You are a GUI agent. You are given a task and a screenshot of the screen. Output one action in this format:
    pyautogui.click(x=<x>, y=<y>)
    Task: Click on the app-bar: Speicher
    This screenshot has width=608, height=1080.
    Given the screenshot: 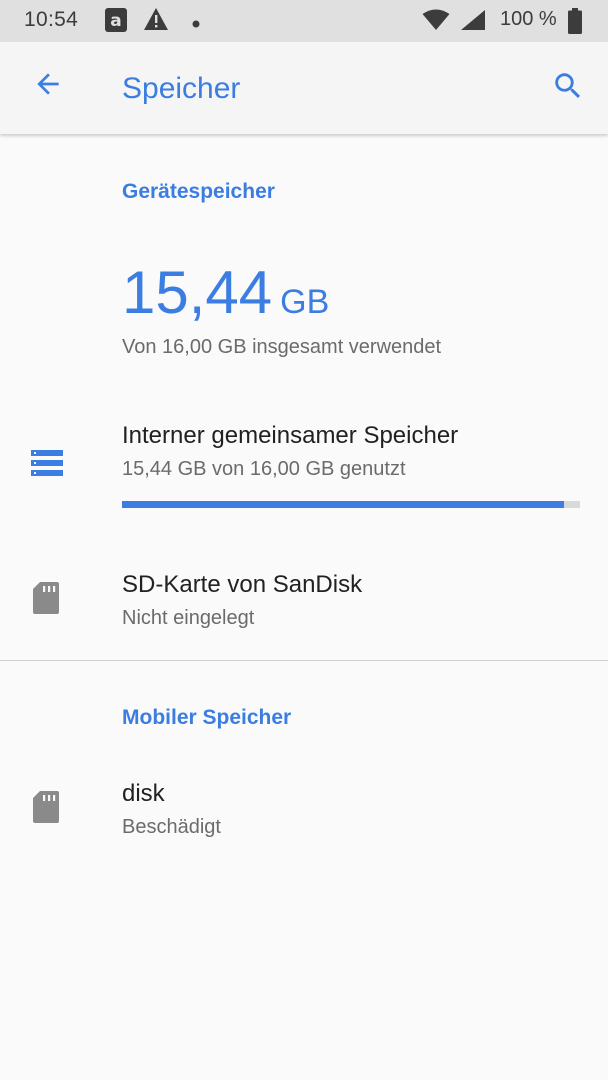 What is the action you would take?
    pyautogui.click(x=304, y=88)
    